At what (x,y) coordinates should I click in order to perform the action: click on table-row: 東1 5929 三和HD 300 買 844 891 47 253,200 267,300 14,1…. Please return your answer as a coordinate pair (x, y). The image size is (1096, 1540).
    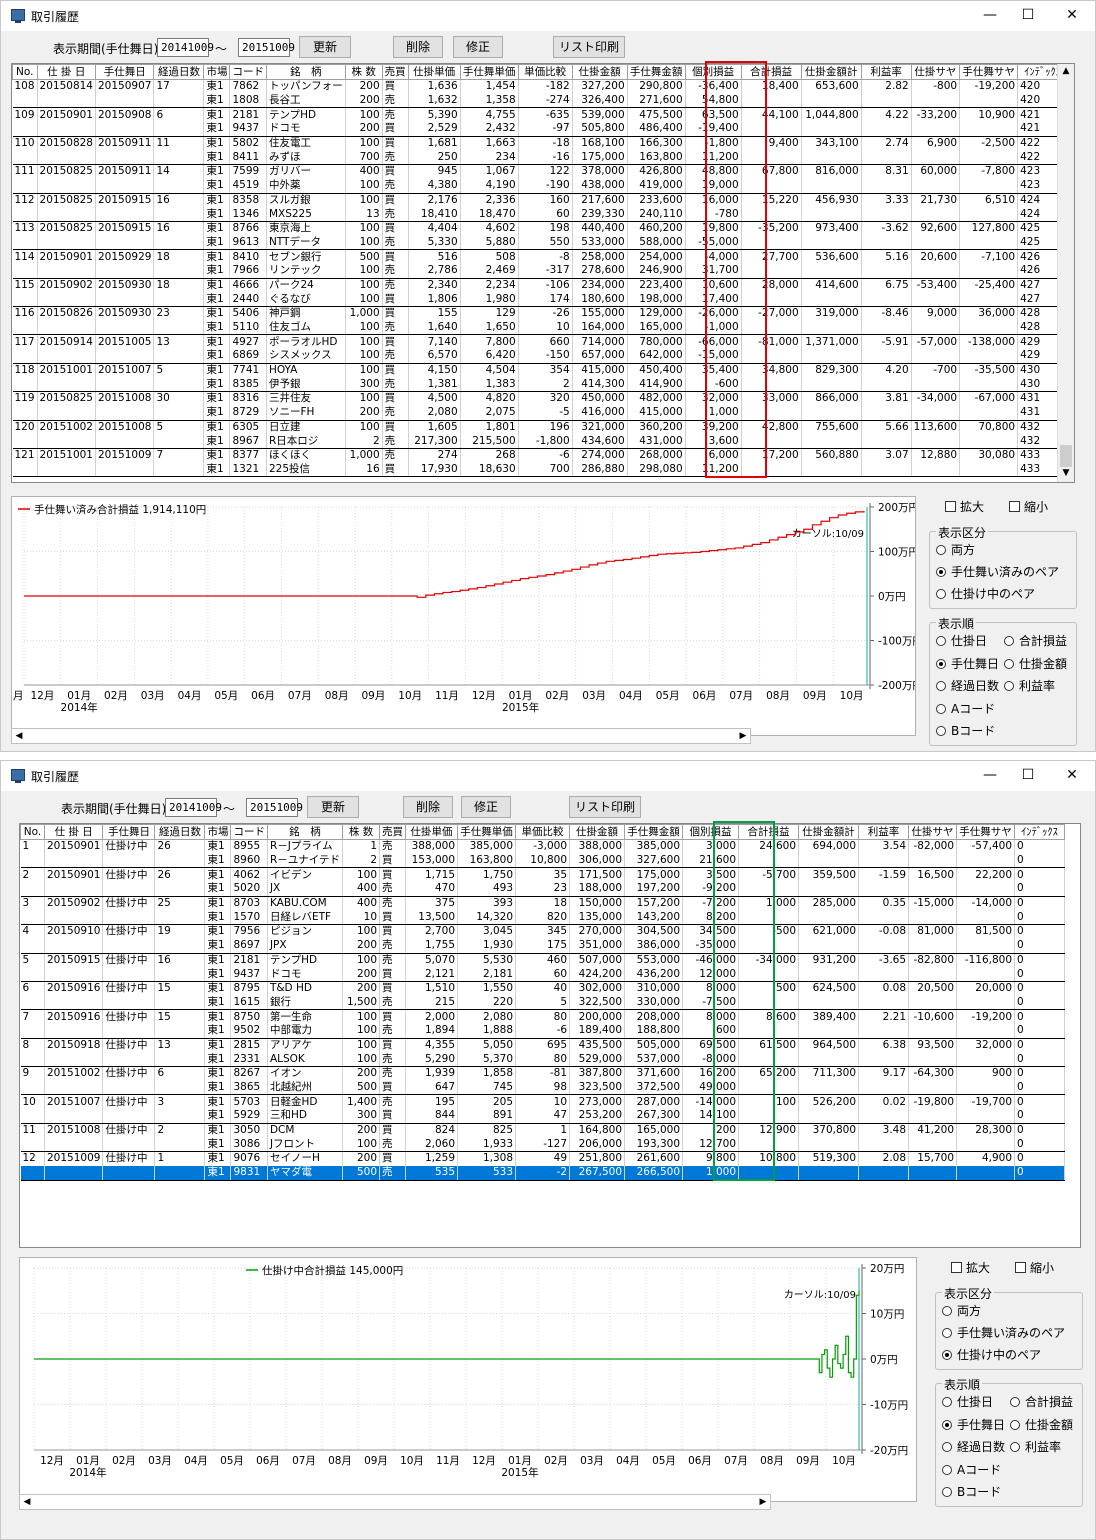
    Looking at the image, I should click on (543, 1116).